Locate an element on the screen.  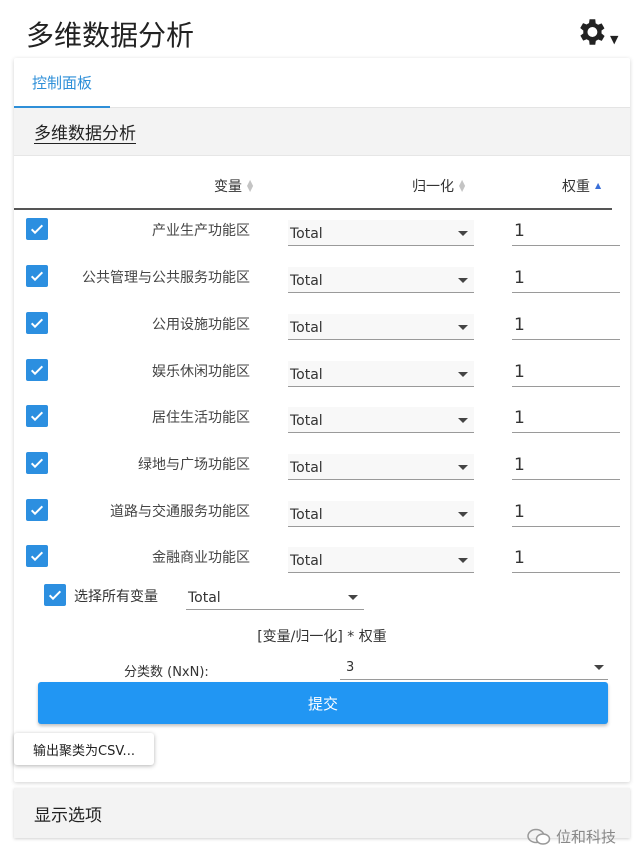
tab-bar: 控制面板 is located at coordinates (322, 83).